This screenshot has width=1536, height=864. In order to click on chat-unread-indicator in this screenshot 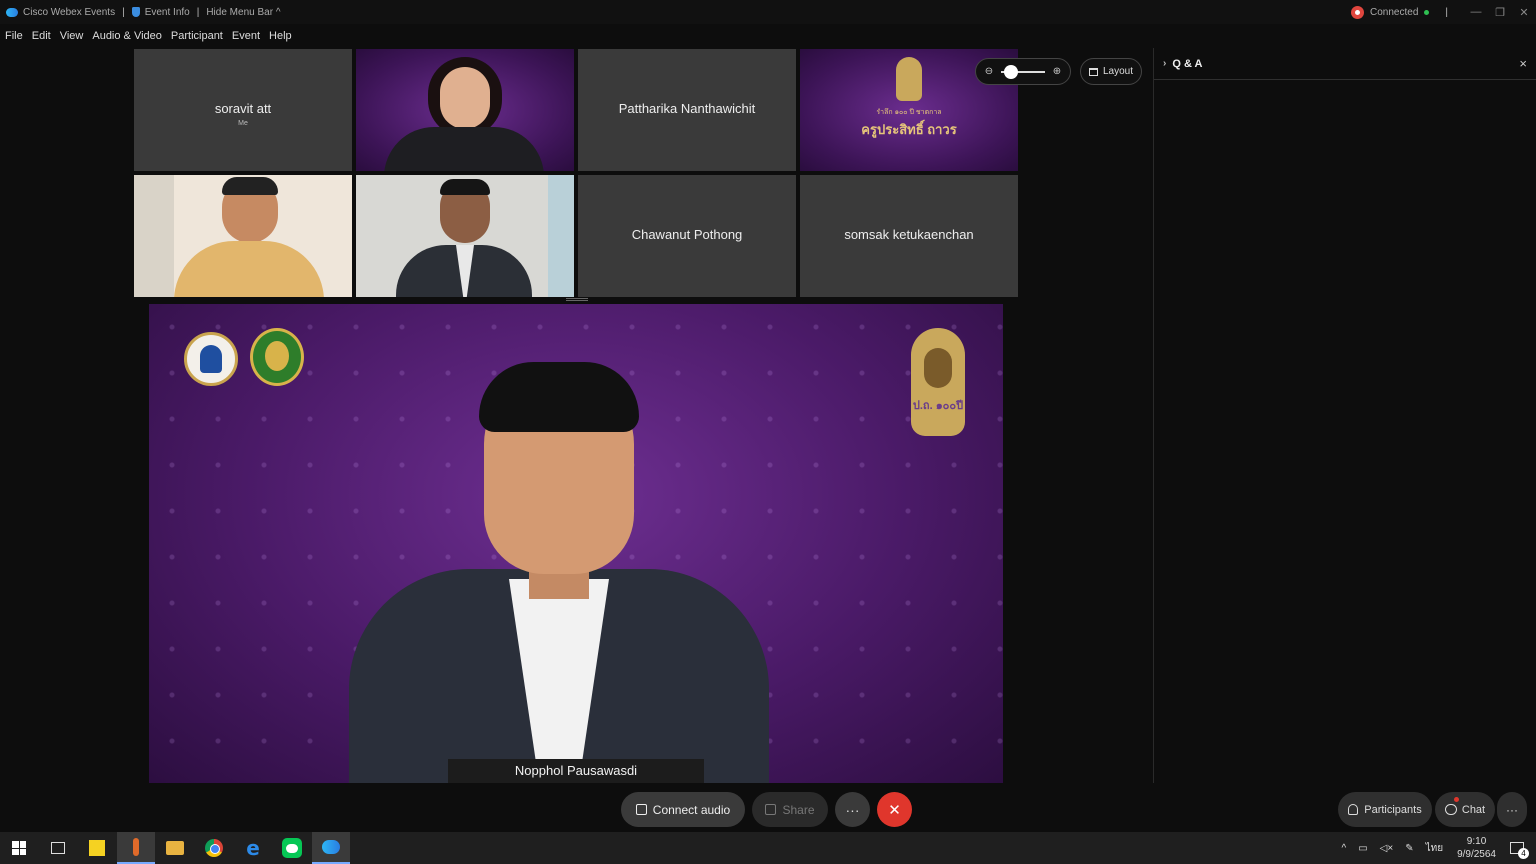, I will do `click(1456, 799)`.